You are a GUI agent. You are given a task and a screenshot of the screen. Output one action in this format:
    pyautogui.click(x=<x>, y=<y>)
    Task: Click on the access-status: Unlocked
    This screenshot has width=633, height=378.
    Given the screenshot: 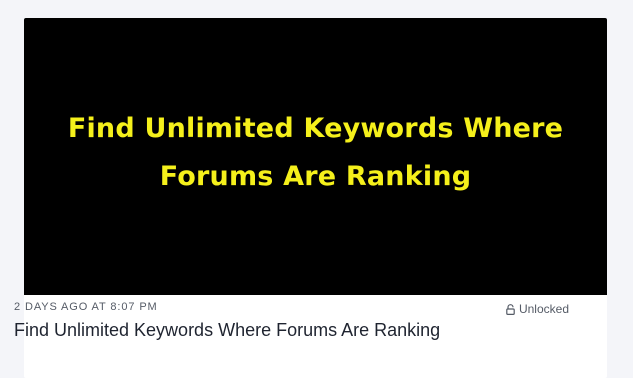 What is the action you would take?
    pyautogui.click(x=537, y=309)
    